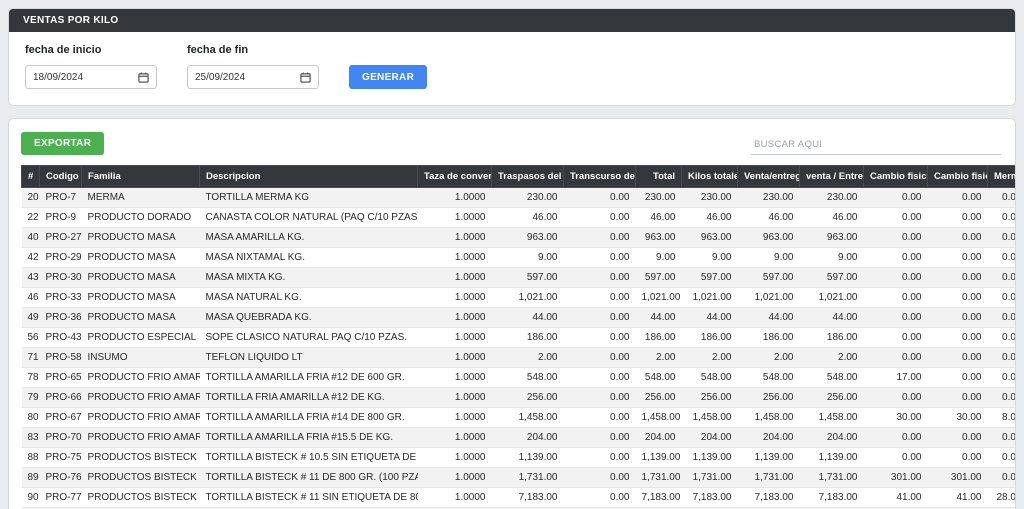 The height and width of the screenshot is (509, 1024). I want to click on column-header: Familia, so click(140, 176).